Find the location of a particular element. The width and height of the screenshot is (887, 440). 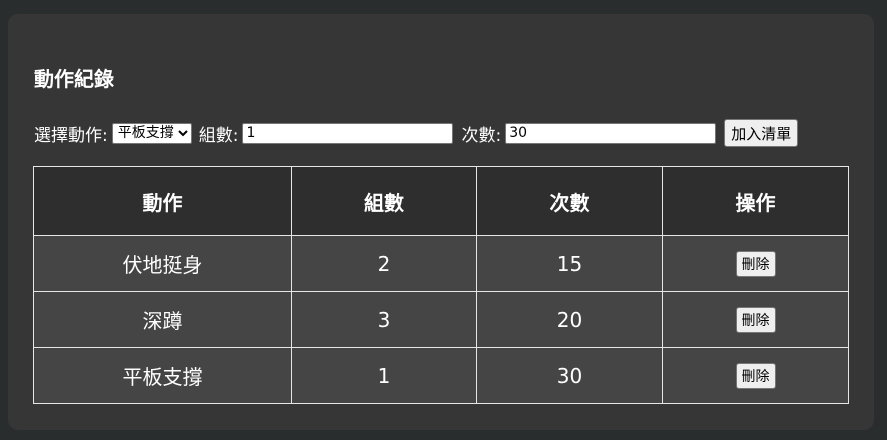

add-exercise-form: 選擇動作: 平板支撐 組數: 次數: 加入清單 is located at coordinates (416, 133).